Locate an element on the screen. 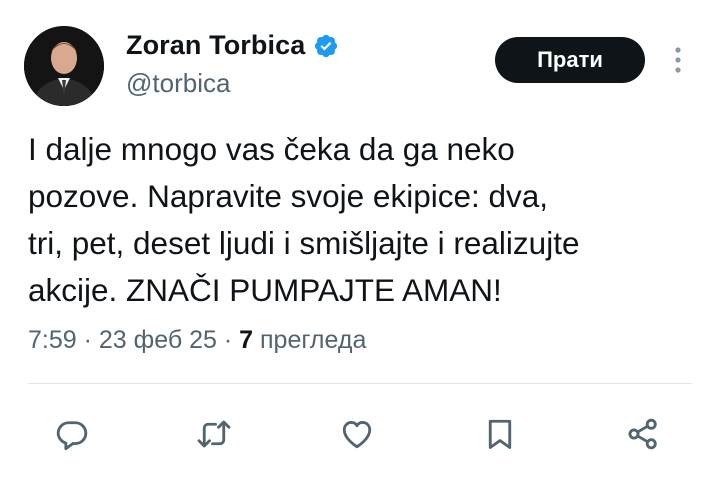  reply-button is located at coordinates (72, 434).